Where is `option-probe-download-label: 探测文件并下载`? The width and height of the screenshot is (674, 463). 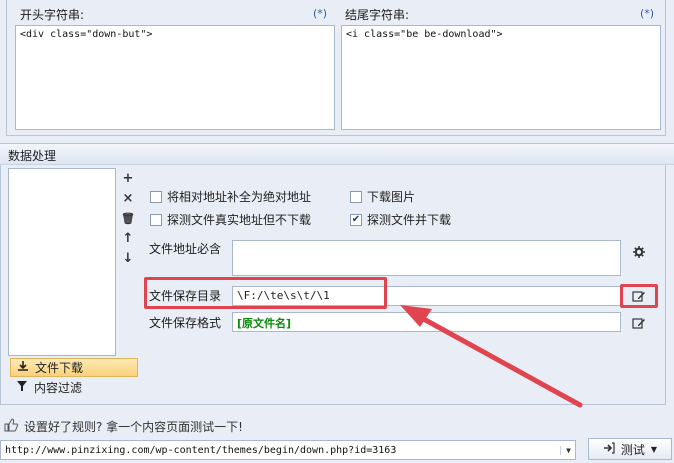 option-probe-download-label: 探测文件并下载 is located at coordinates (409, 220).